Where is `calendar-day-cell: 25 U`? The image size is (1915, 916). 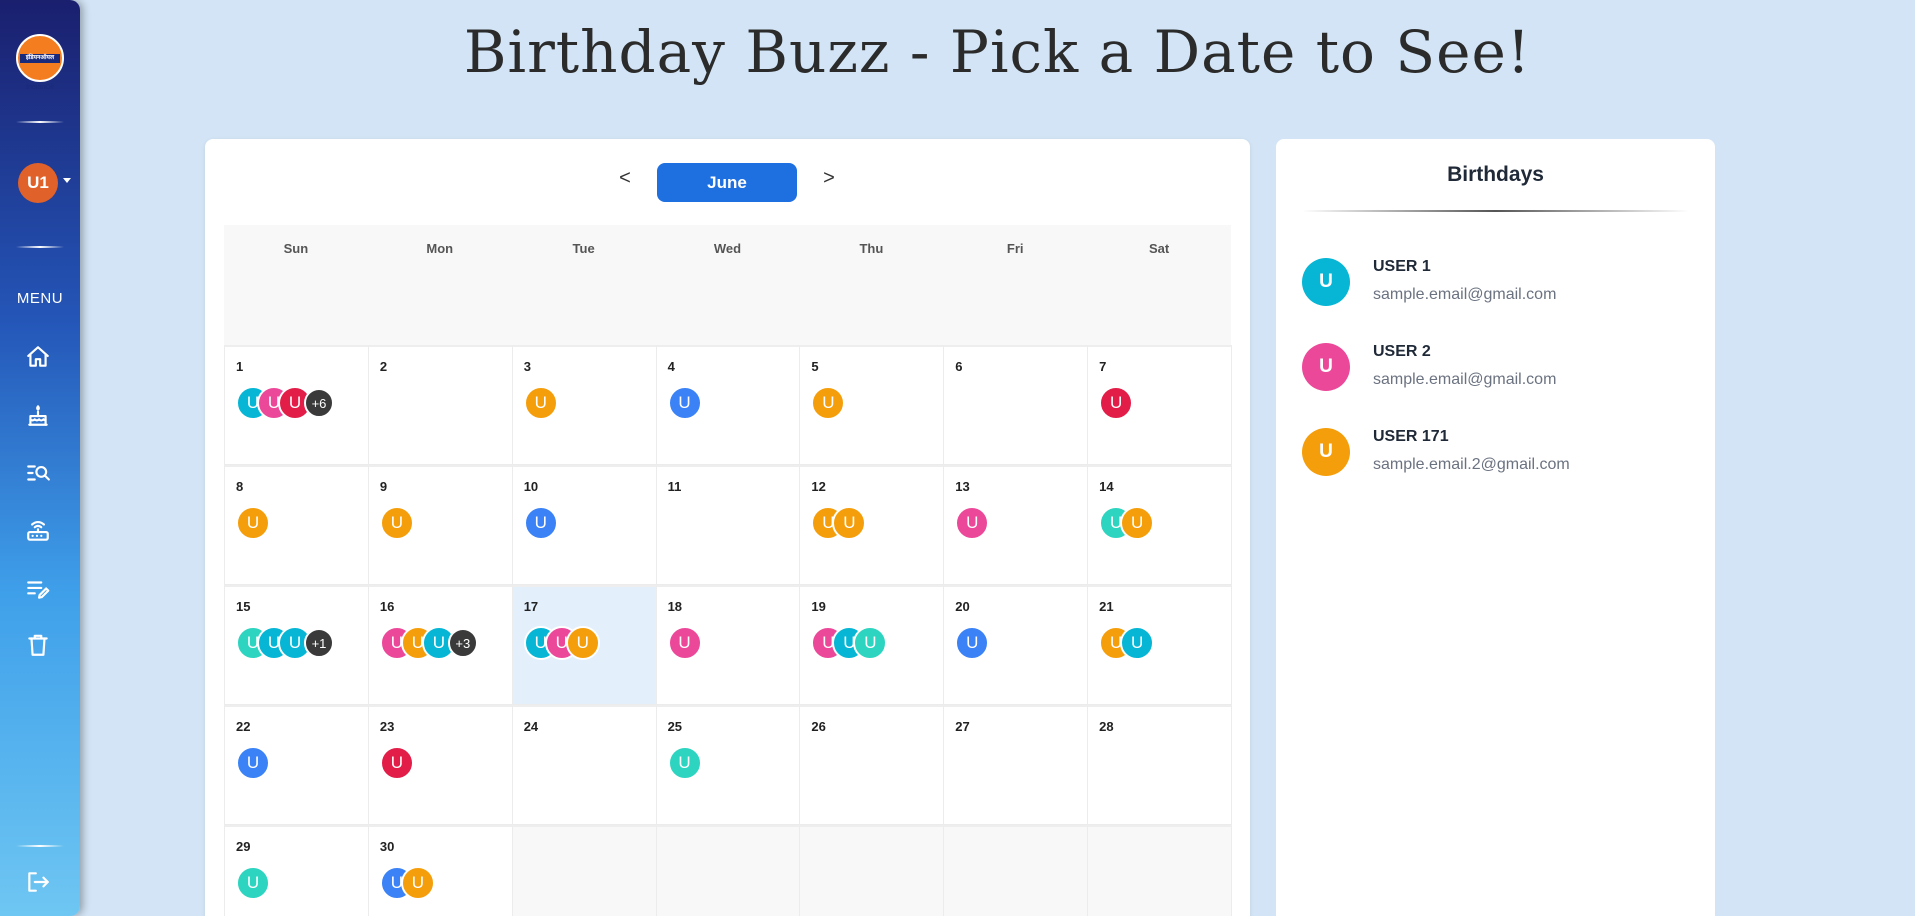 calendar-day-cell: 25 U is located at coordinates (728, 765).